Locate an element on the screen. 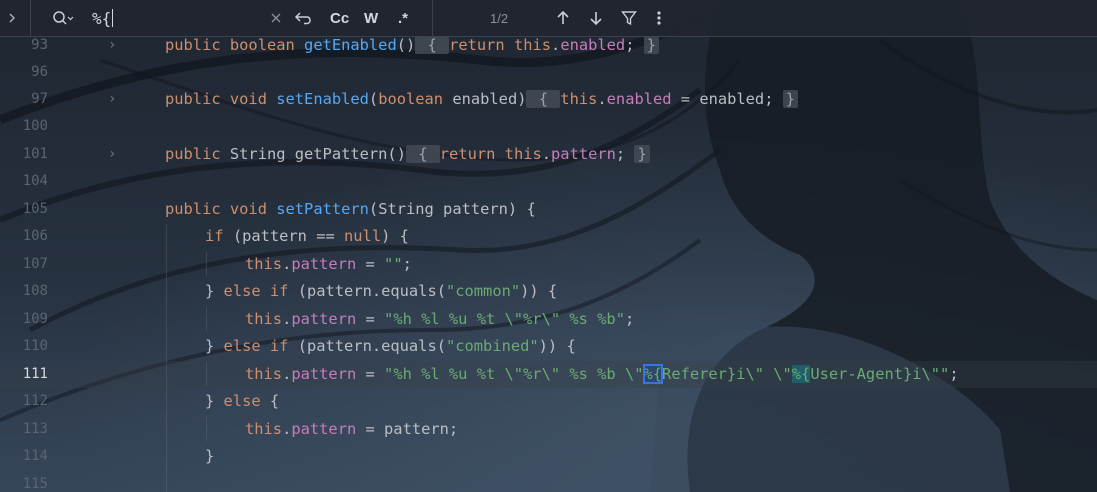 The width and height of the screenshot is (1097, 492). code-line: 112 } else { is located at coordinates (548, 401).